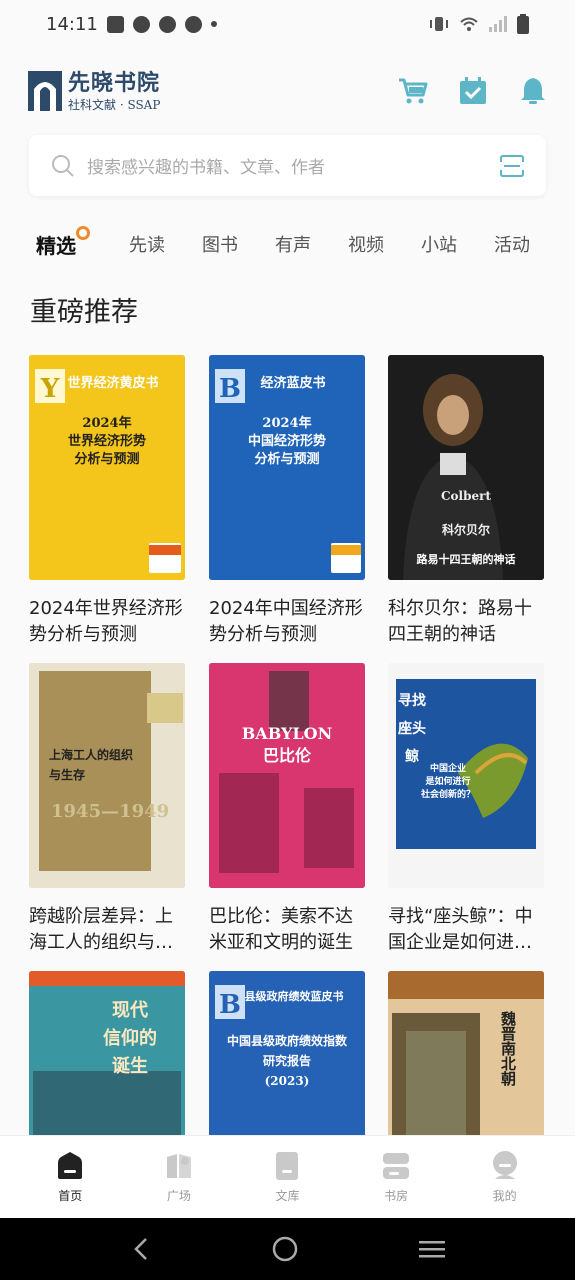  What do you see at coordinates (115, 24) in the screenshot?
I see `notification-icon` at bounding box center [115, 24].